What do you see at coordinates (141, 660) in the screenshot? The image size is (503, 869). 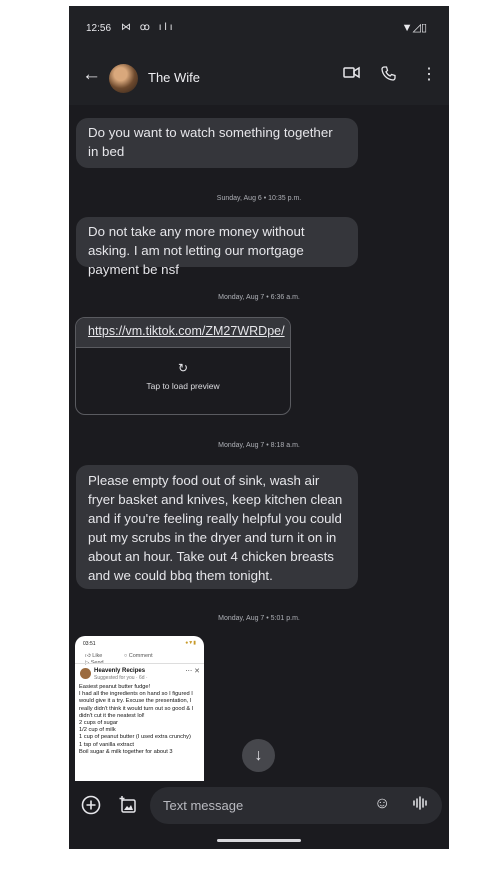 I see `thumb-action-row: 👍︎ Like ○ Comment ▷ Send` at bounding box center [141, 660].